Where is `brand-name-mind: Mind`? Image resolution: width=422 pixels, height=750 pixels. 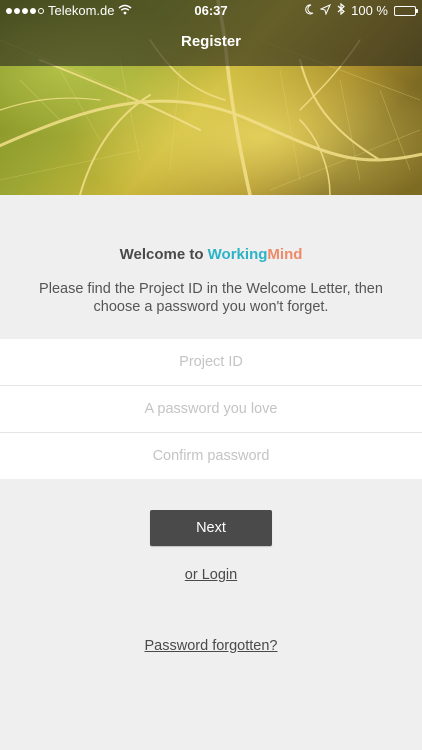 brand-name-mind: Mind is located at coordinates (285, 254).